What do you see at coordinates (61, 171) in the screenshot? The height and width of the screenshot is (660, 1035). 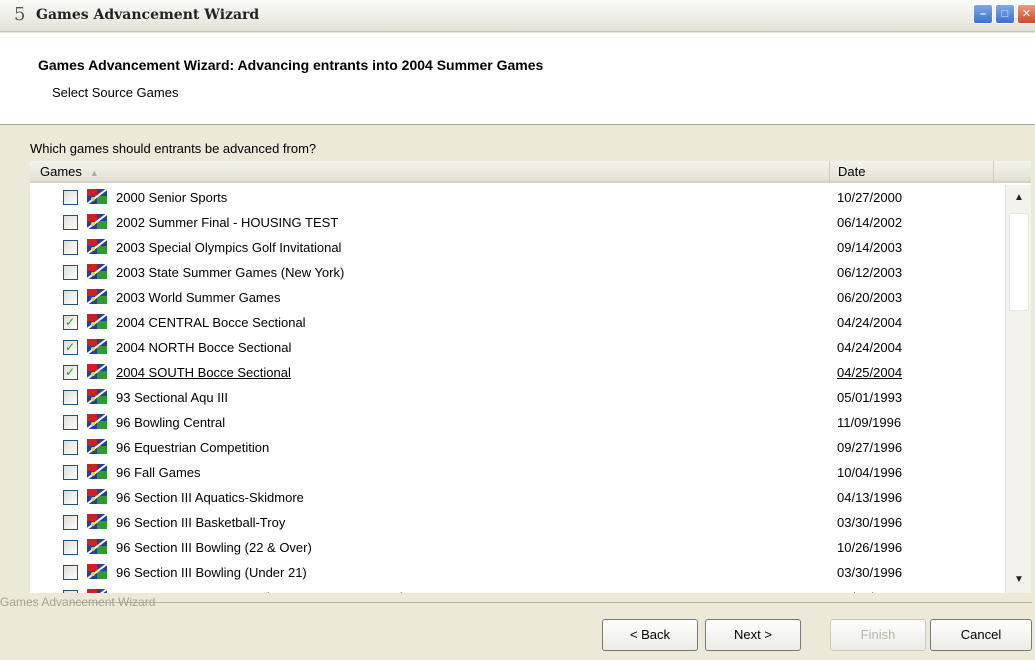 I see `column-games-label: Games` at bounding box center [61, 171].